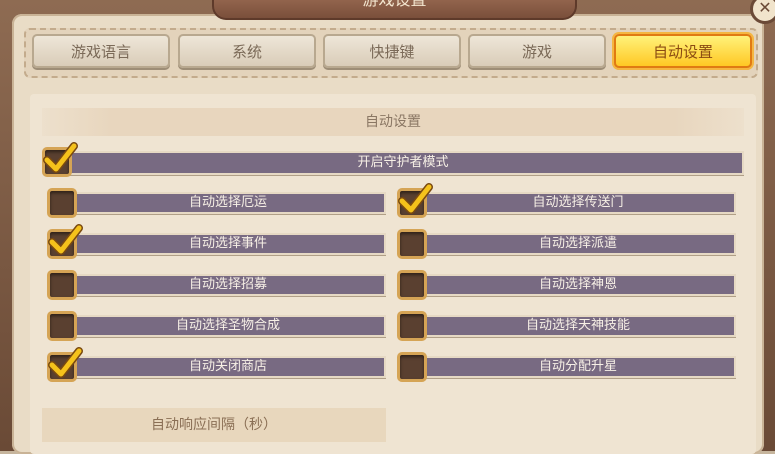 The width and height of the screenshot is (775, 454). I want to click on response-interval-header: 自动响应间隔（秒）, so click(214, 425).